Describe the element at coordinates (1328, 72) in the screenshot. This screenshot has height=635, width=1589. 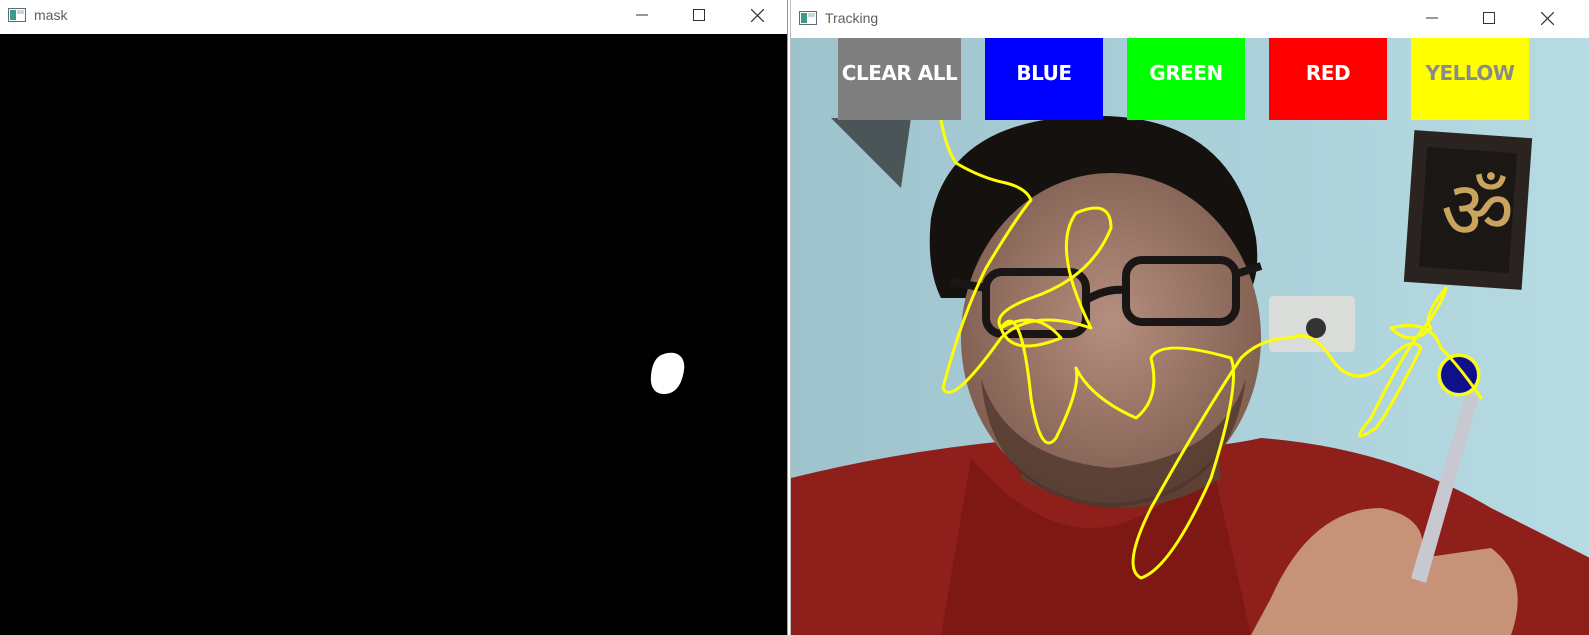
I see `red-label: RED` at that location.